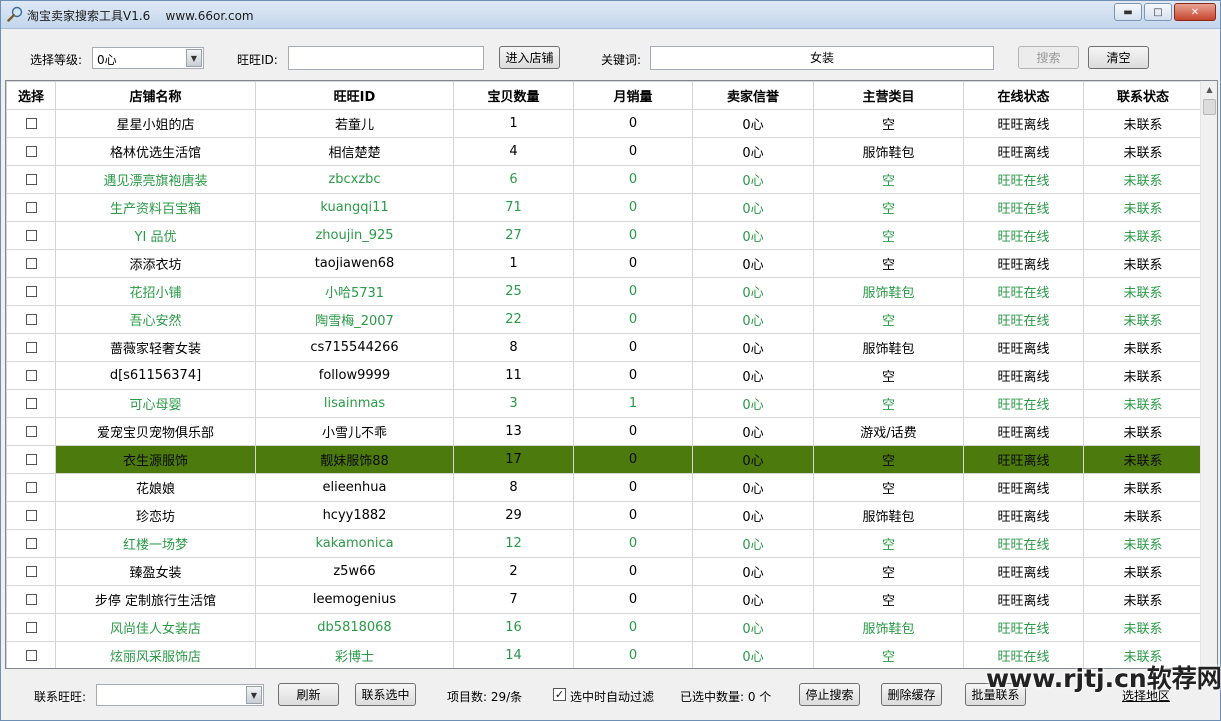 This screenshot has width=1221, height=721. Describe the element at coordinates (604, 403) in the screenshot. I see `table-row: 可心母婴 lisainmas 3 1 0心空旺旺在线 未联系` at that location.